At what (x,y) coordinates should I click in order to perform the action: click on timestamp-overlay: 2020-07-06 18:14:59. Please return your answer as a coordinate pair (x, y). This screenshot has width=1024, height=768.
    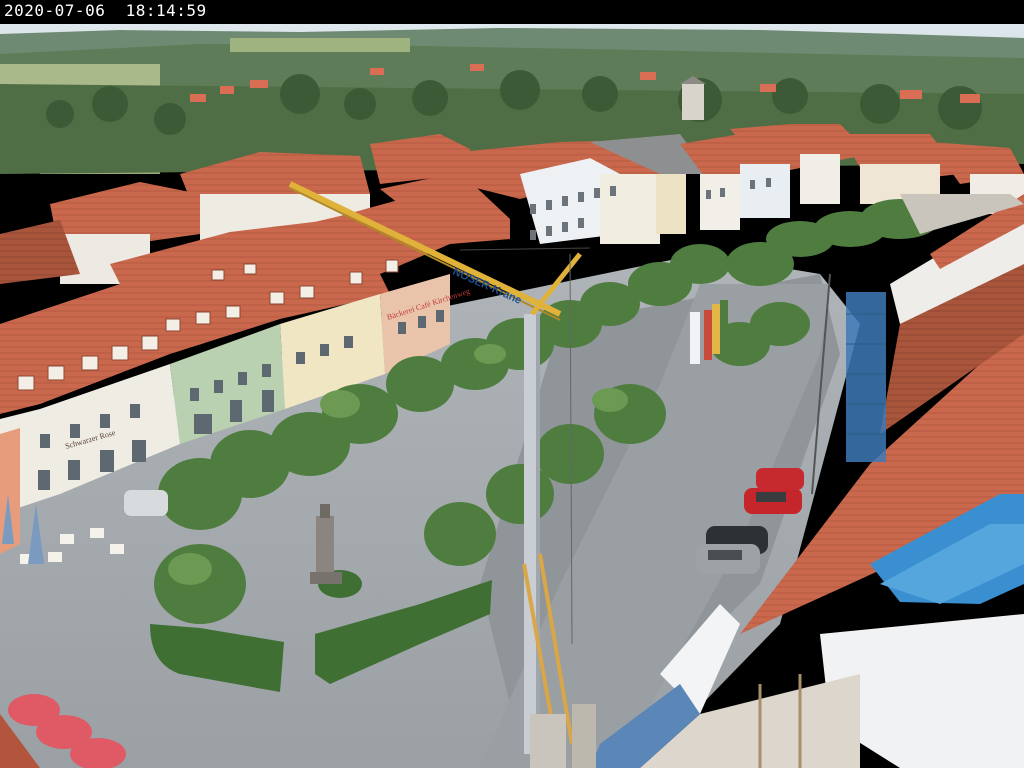
    Looking at the image, I should click on (105, 10).